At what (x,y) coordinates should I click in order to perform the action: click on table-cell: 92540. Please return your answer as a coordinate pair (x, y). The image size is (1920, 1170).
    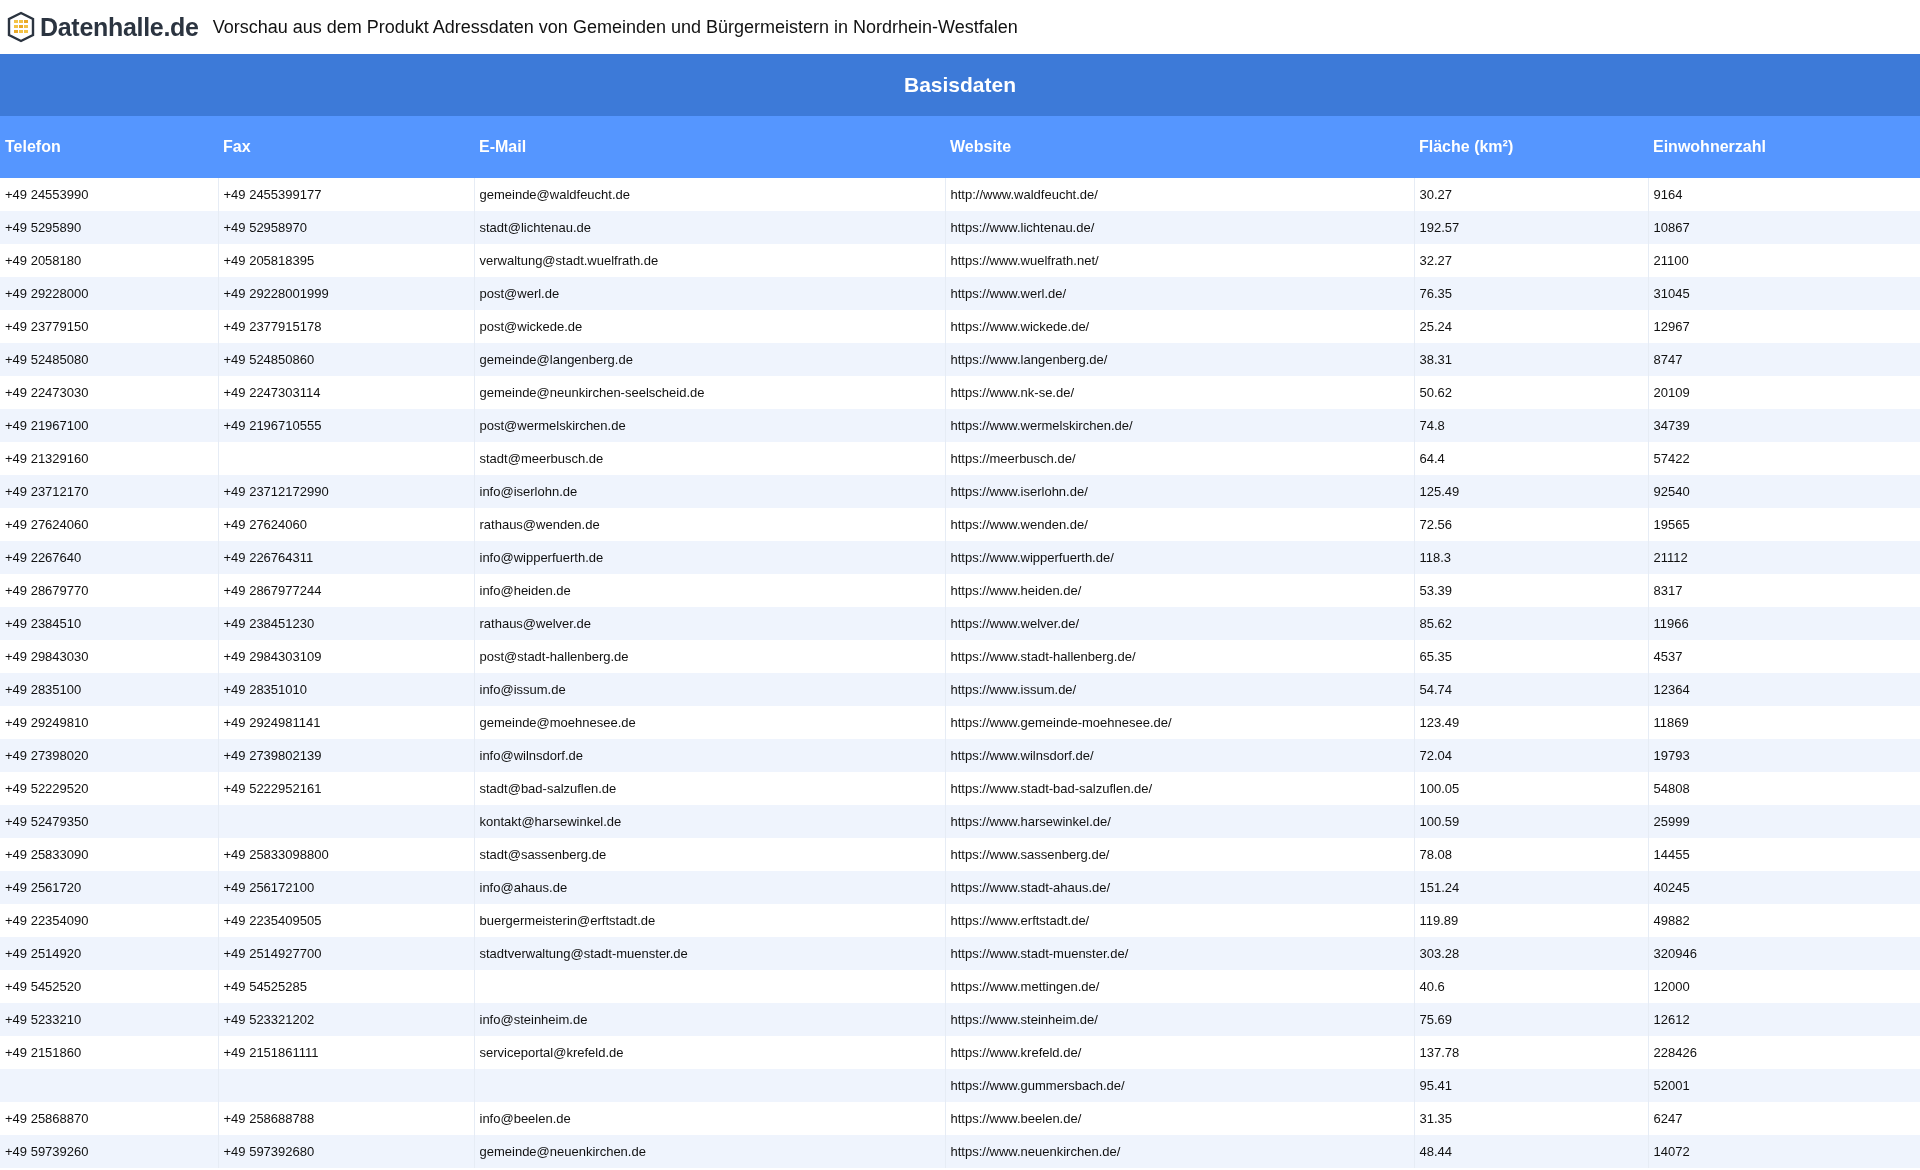
    Looking at the image, I should click on (1671, 491).